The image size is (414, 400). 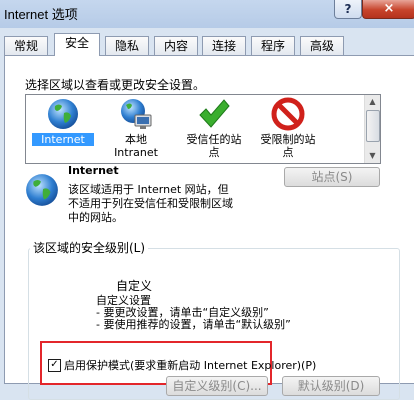 What do you see at coordinates (150, 203) in the screenshot?
I see `zone-info-desc-2: 不适用于列在受信任和受限制区域` at bounding box center [150, 203].